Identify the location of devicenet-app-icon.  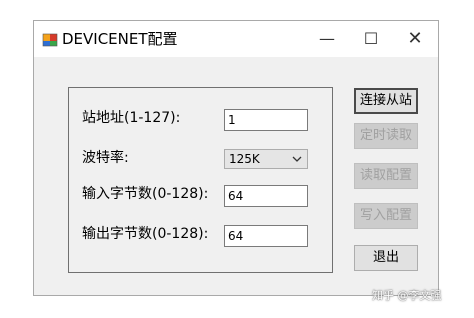
(50, 40).